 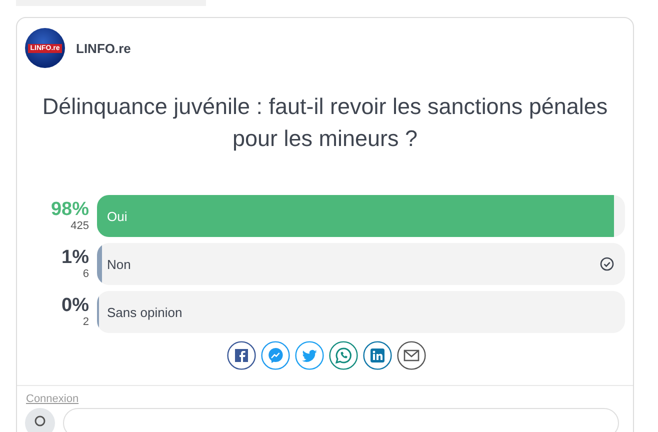 I want to click on option-percentage: 98%, so click(x=69, y=210).